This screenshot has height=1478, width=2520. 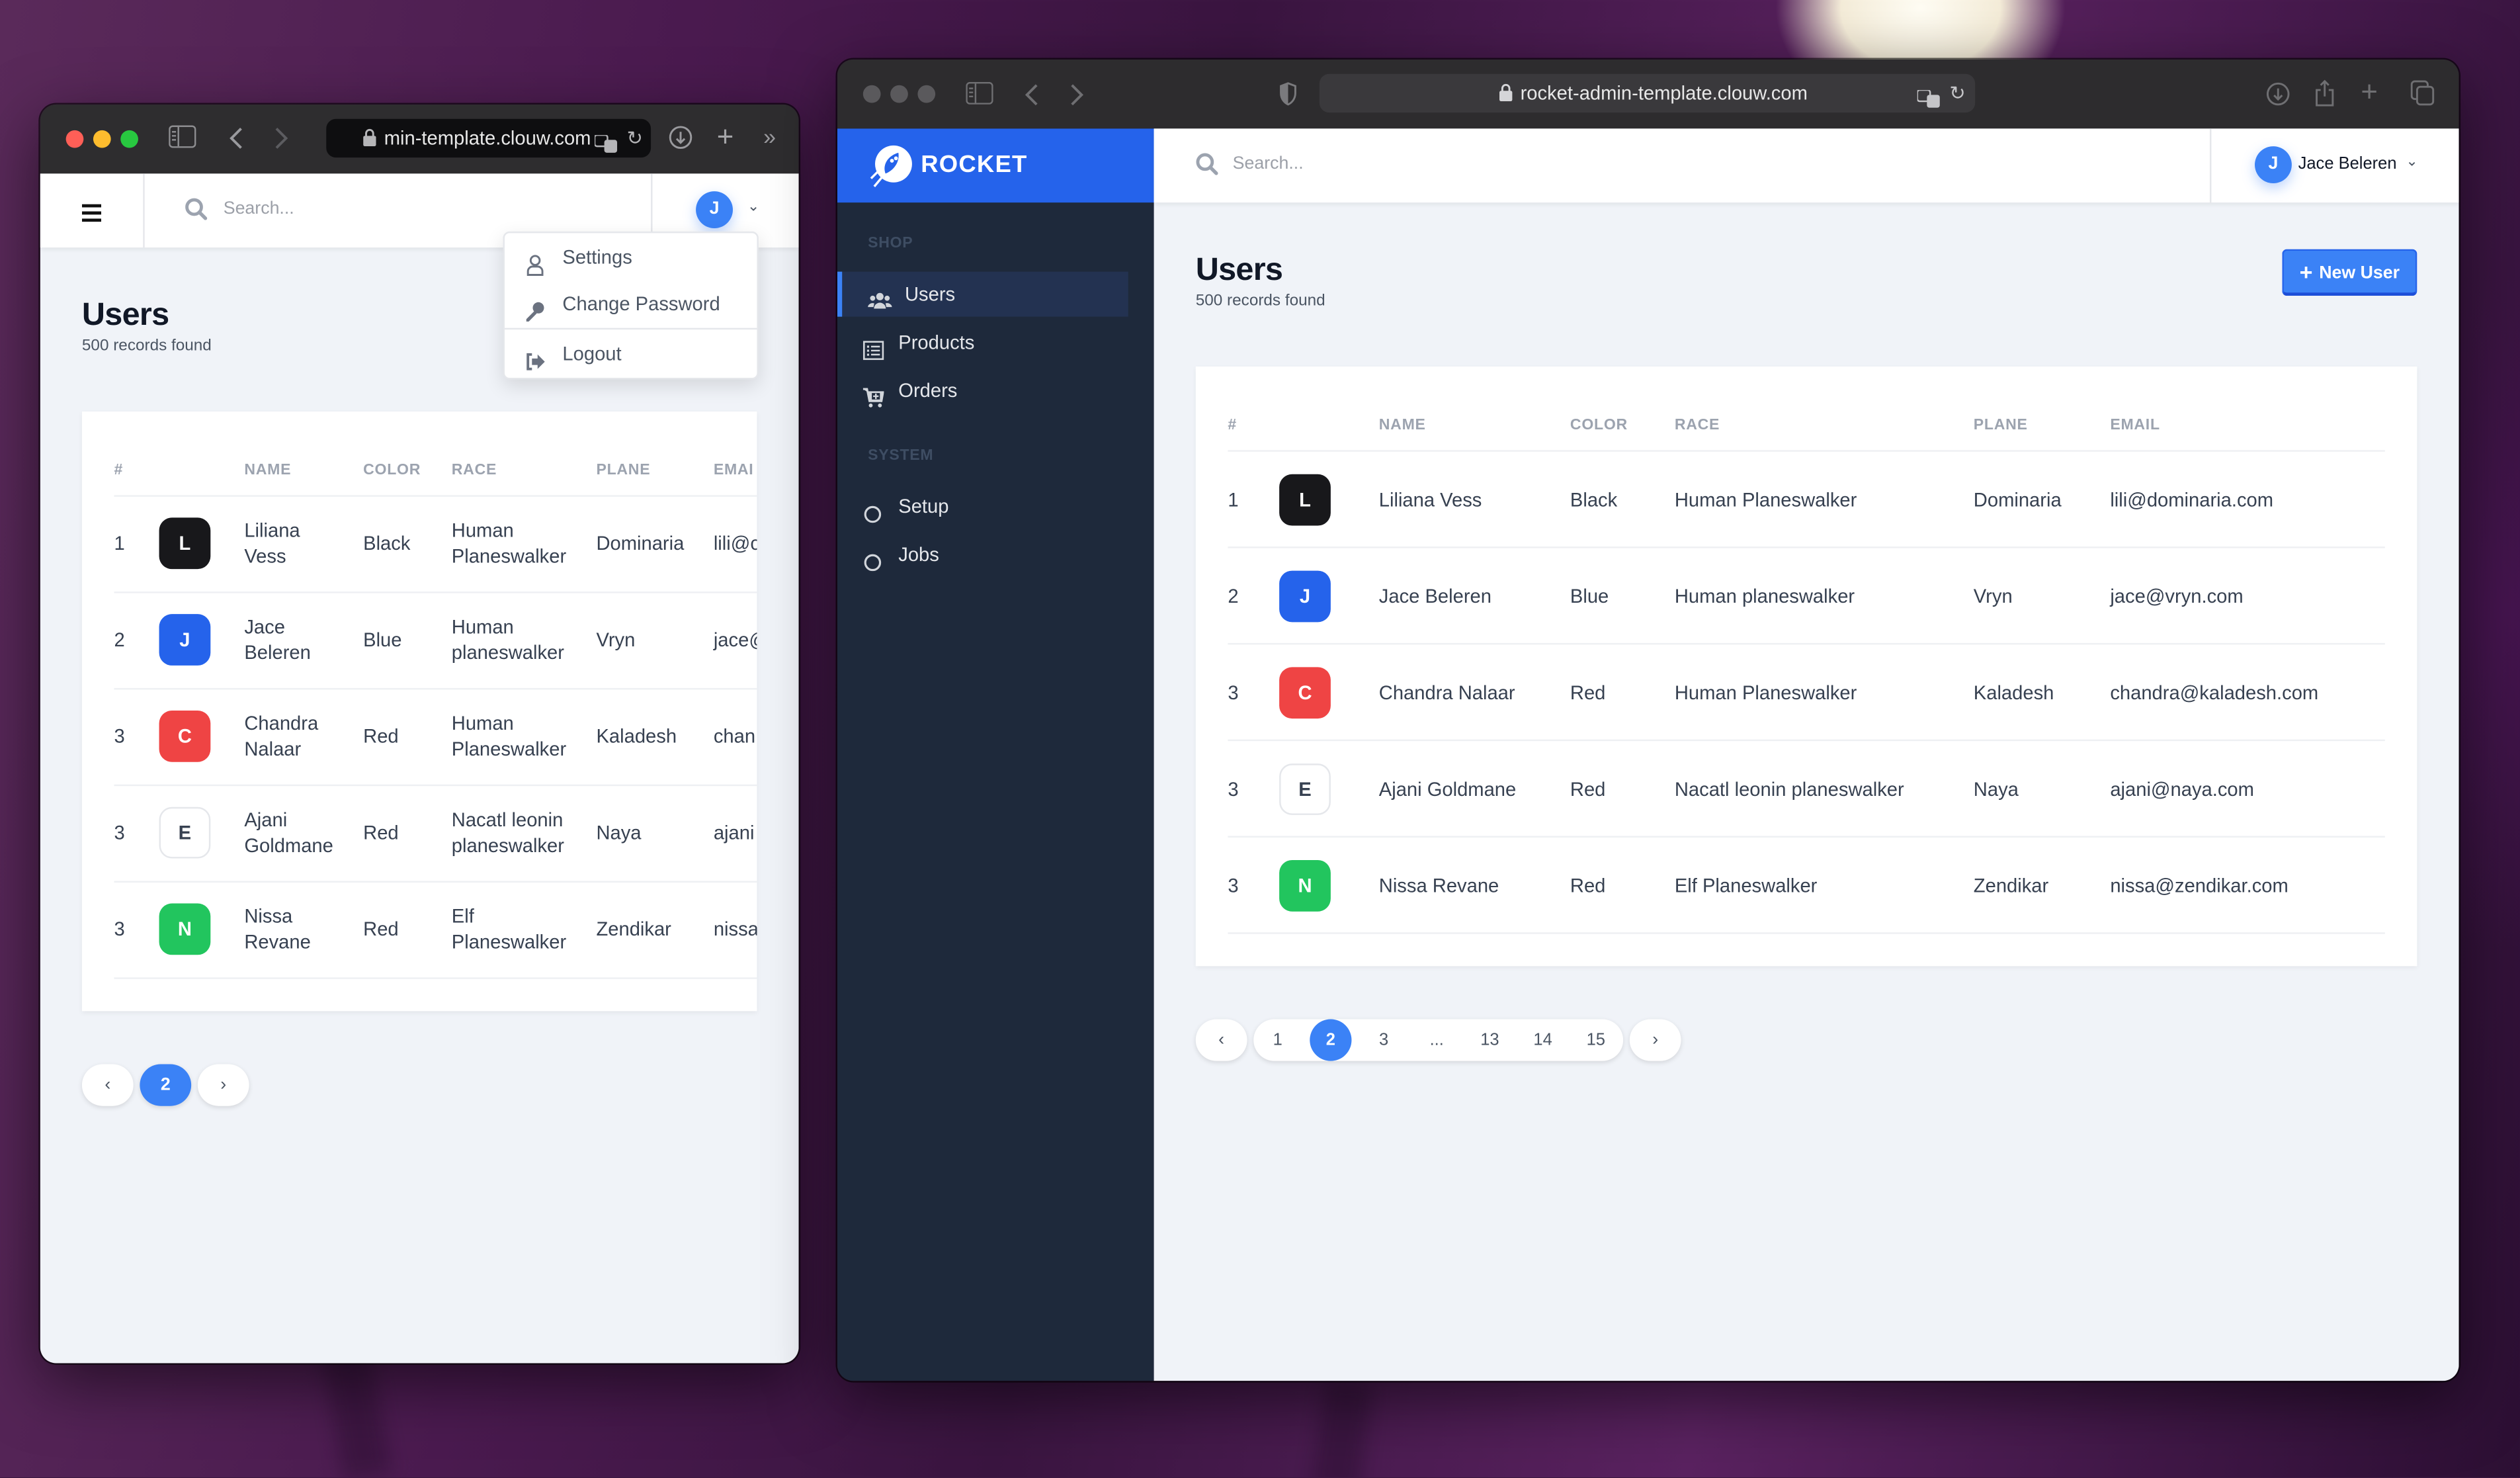 What do you see at coordinates (2135, 425) in the screenshot?
I see `column-header-email: EMAIL` at bounding box center [2135, 425].